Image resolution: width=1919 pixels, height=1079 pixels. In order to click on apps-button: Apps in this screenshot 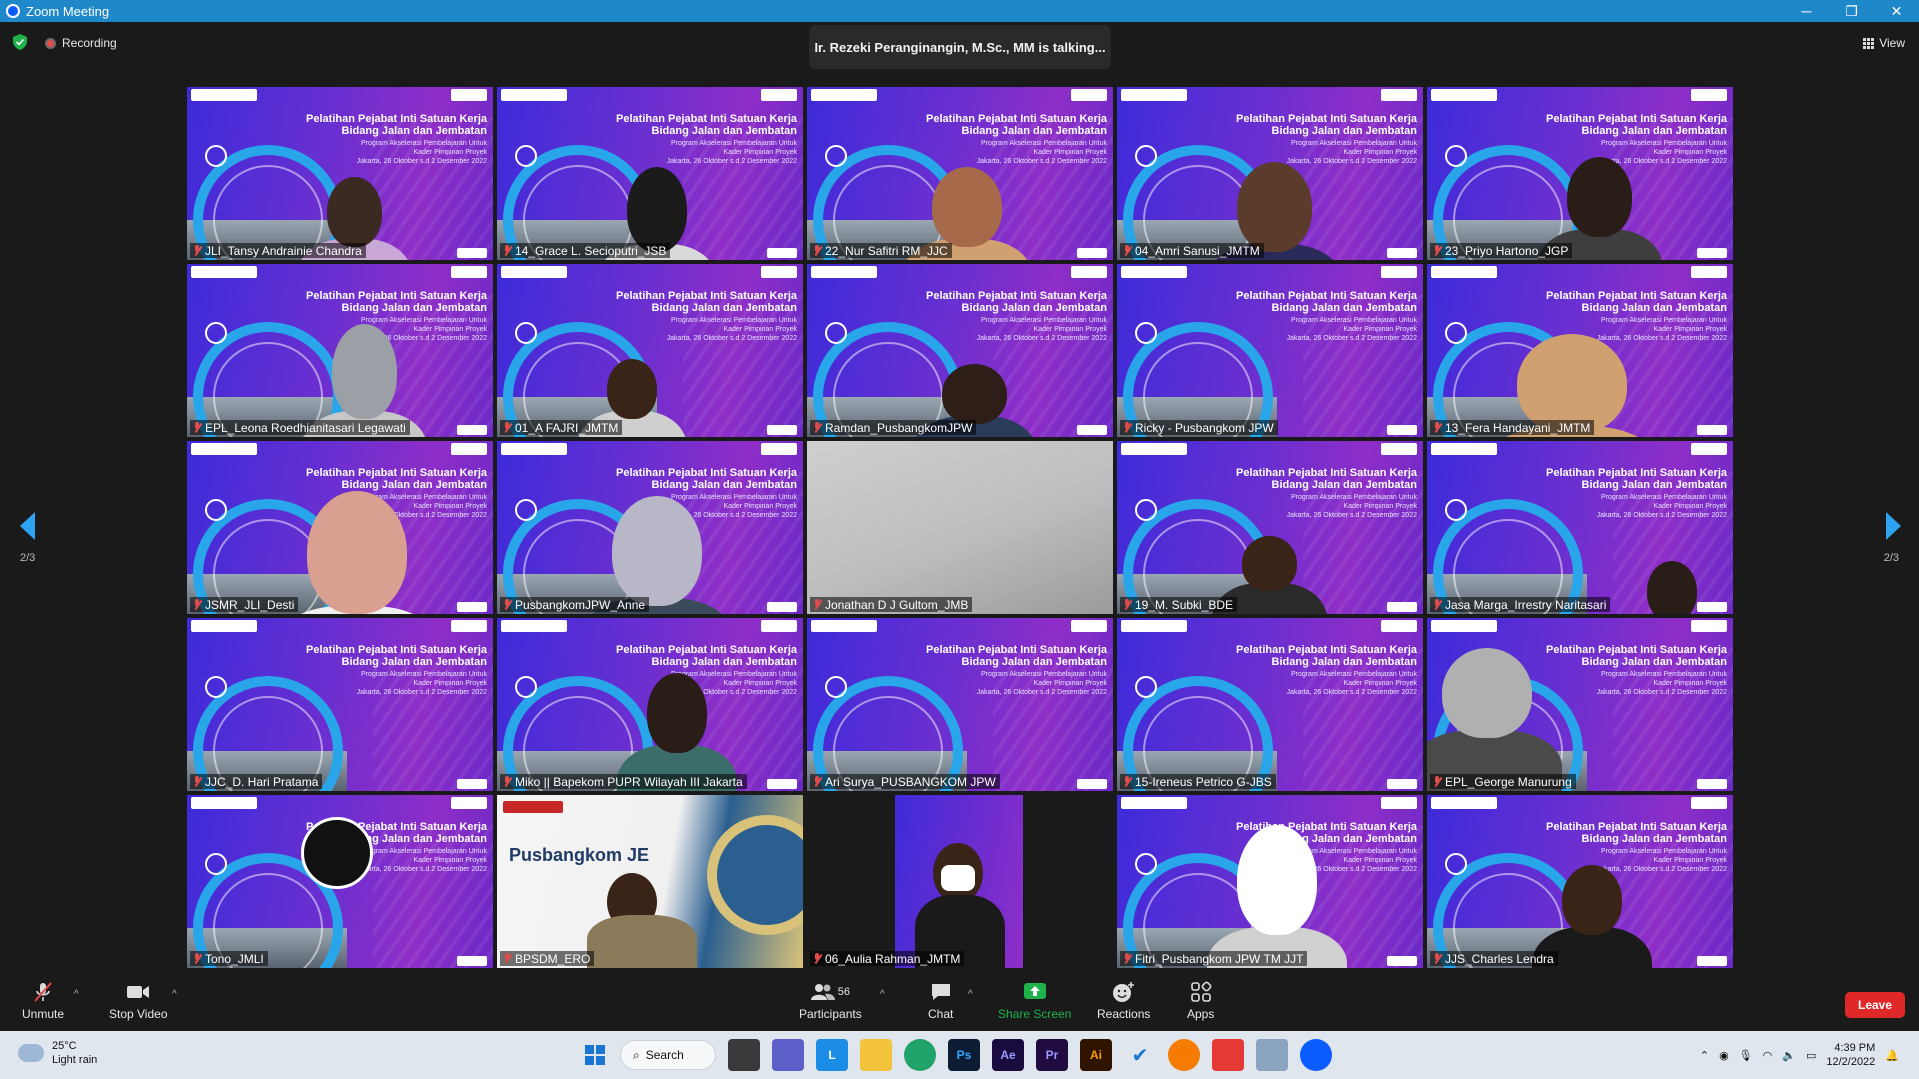, I will do `click(1200, 1001)`.